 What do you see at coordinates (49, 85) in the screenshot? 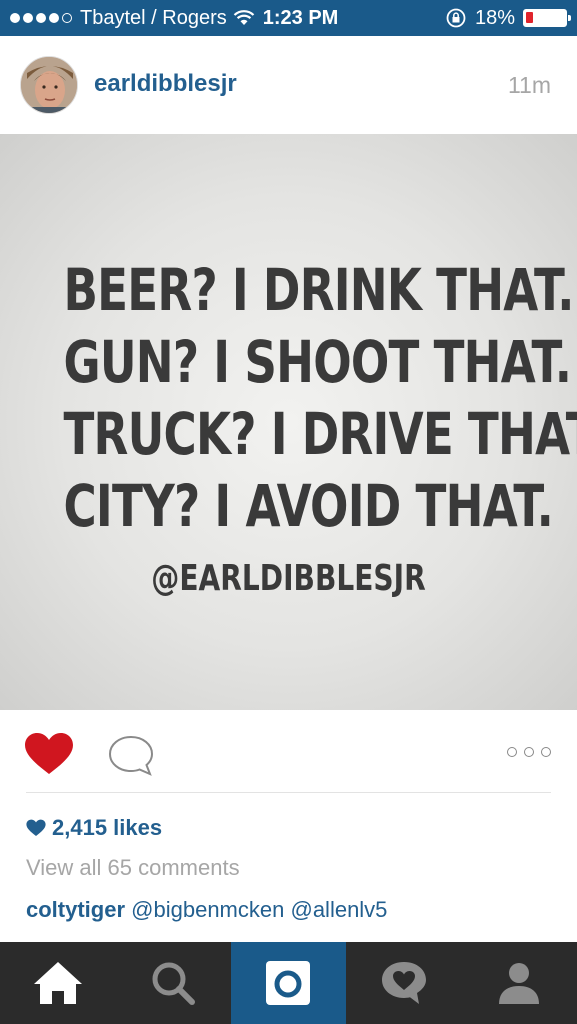
I see `avatar` at bounding box center [49, 85].